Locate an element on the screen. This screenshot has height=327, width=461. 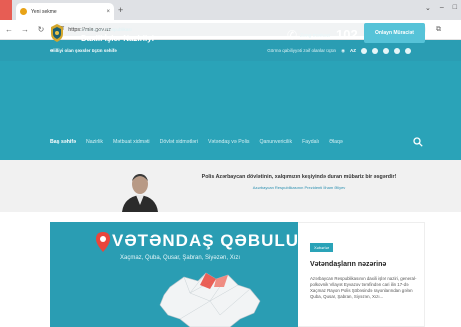
extensions-icon: ⧉ is located at coordinates (438, 30).